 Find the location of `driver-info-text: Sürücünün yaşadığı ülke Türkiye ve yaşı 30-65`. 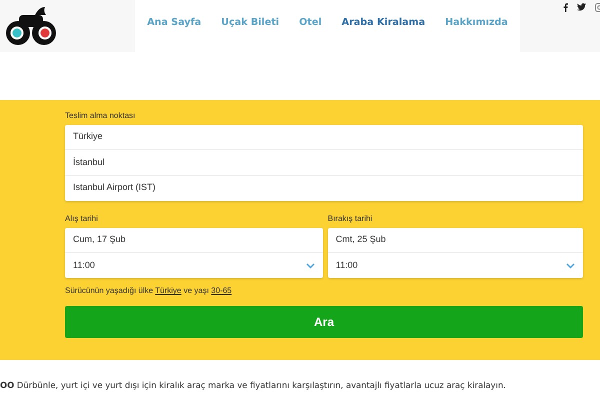

driver-info-text: Sürücünün yaşadığı ülke Türkiye ve yaşı 30-65 is located at coordinates (149, 291).